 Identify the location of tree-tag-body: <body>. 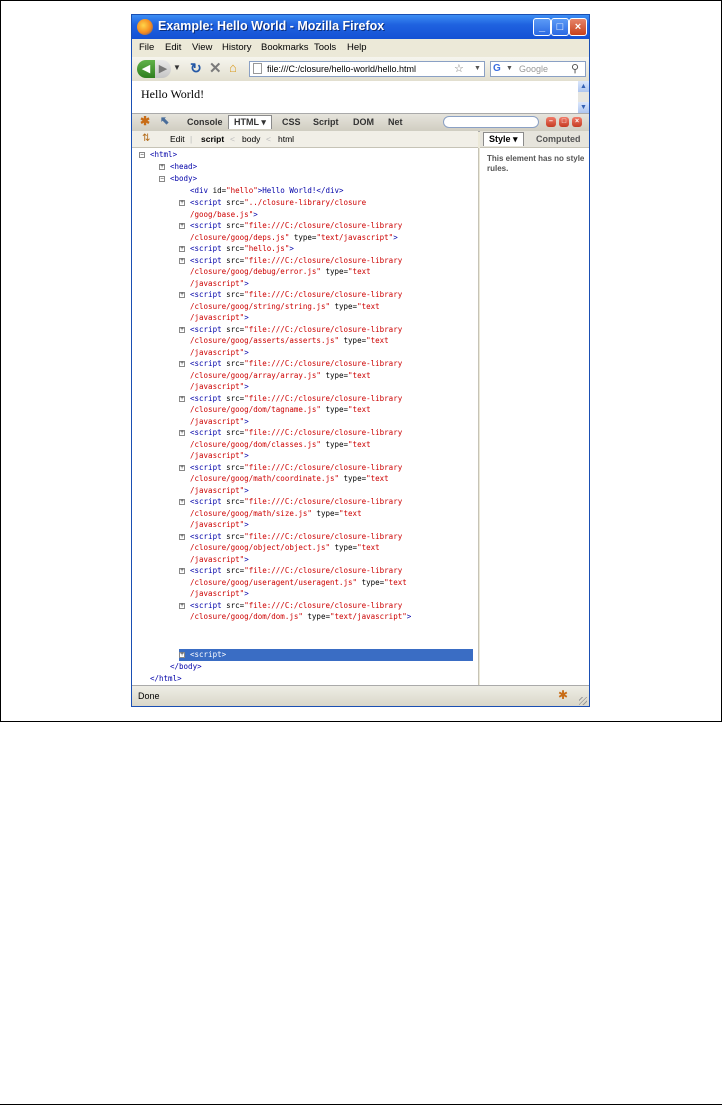
(183, 179).